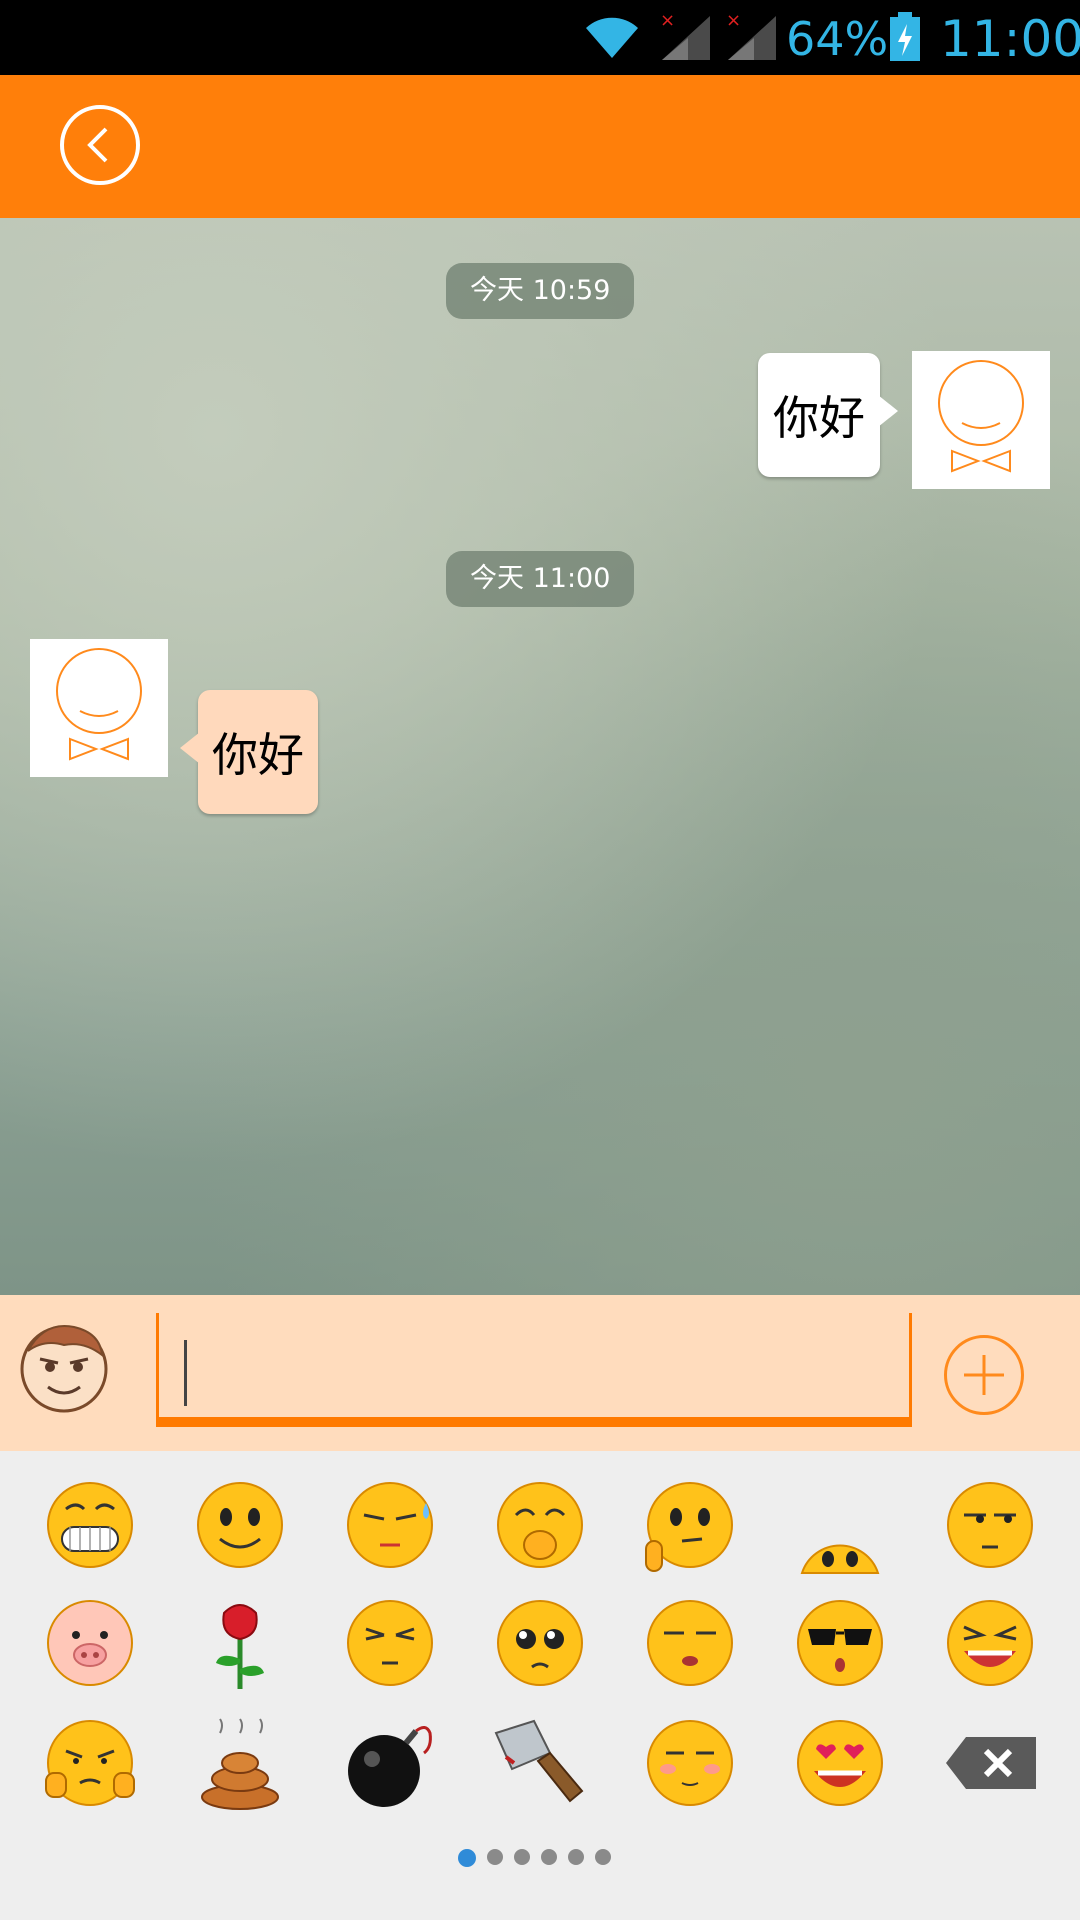 This screenshot has width=1080, height=1920. What do you see at coordinates (90, 1763) in the screenshot?
I see `embarrassed-emoji` at bounding box center [90, 1763].